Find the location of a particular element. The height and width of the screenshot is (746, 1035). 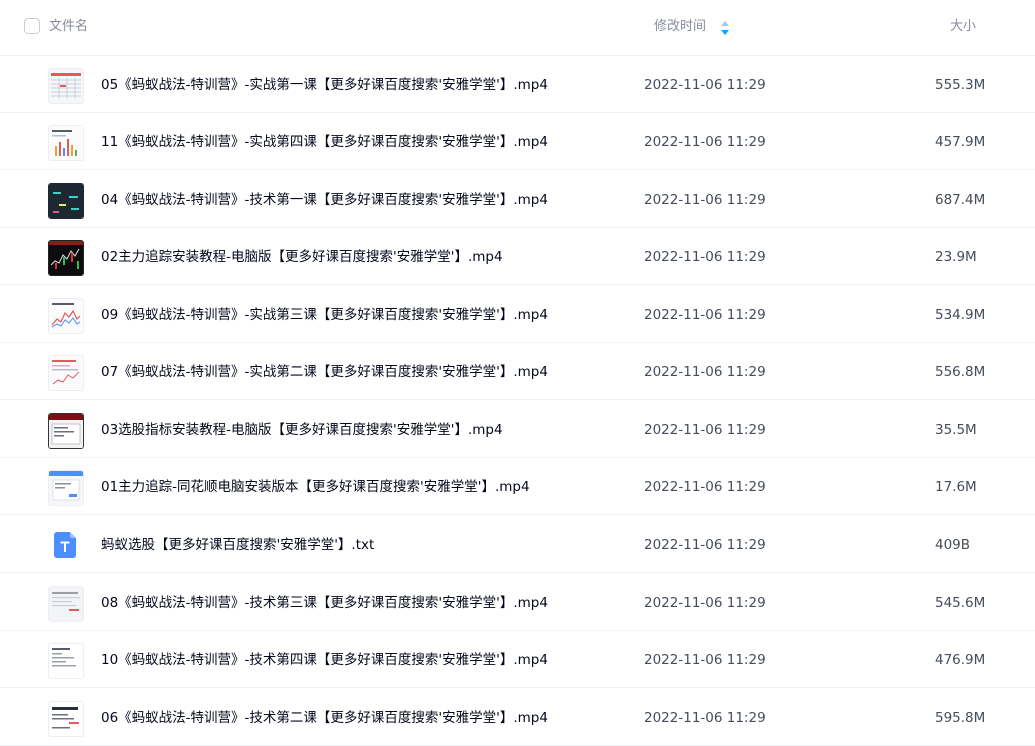

file-size: 555.3M is located at coordinates (960, 85).